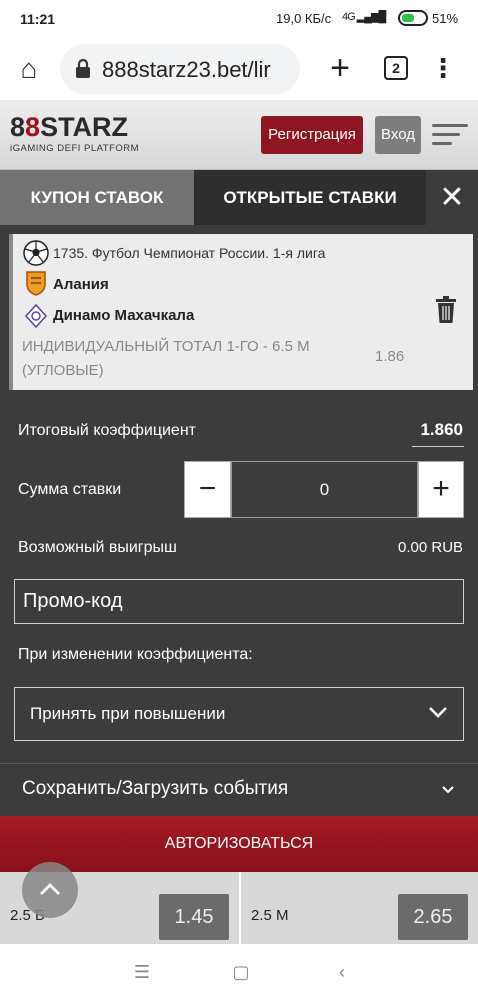 This screenshot has width=478, height=1000. Describe the element at coordinates (240, 908) in the screenshot. I see `bottom-divider` at that location.